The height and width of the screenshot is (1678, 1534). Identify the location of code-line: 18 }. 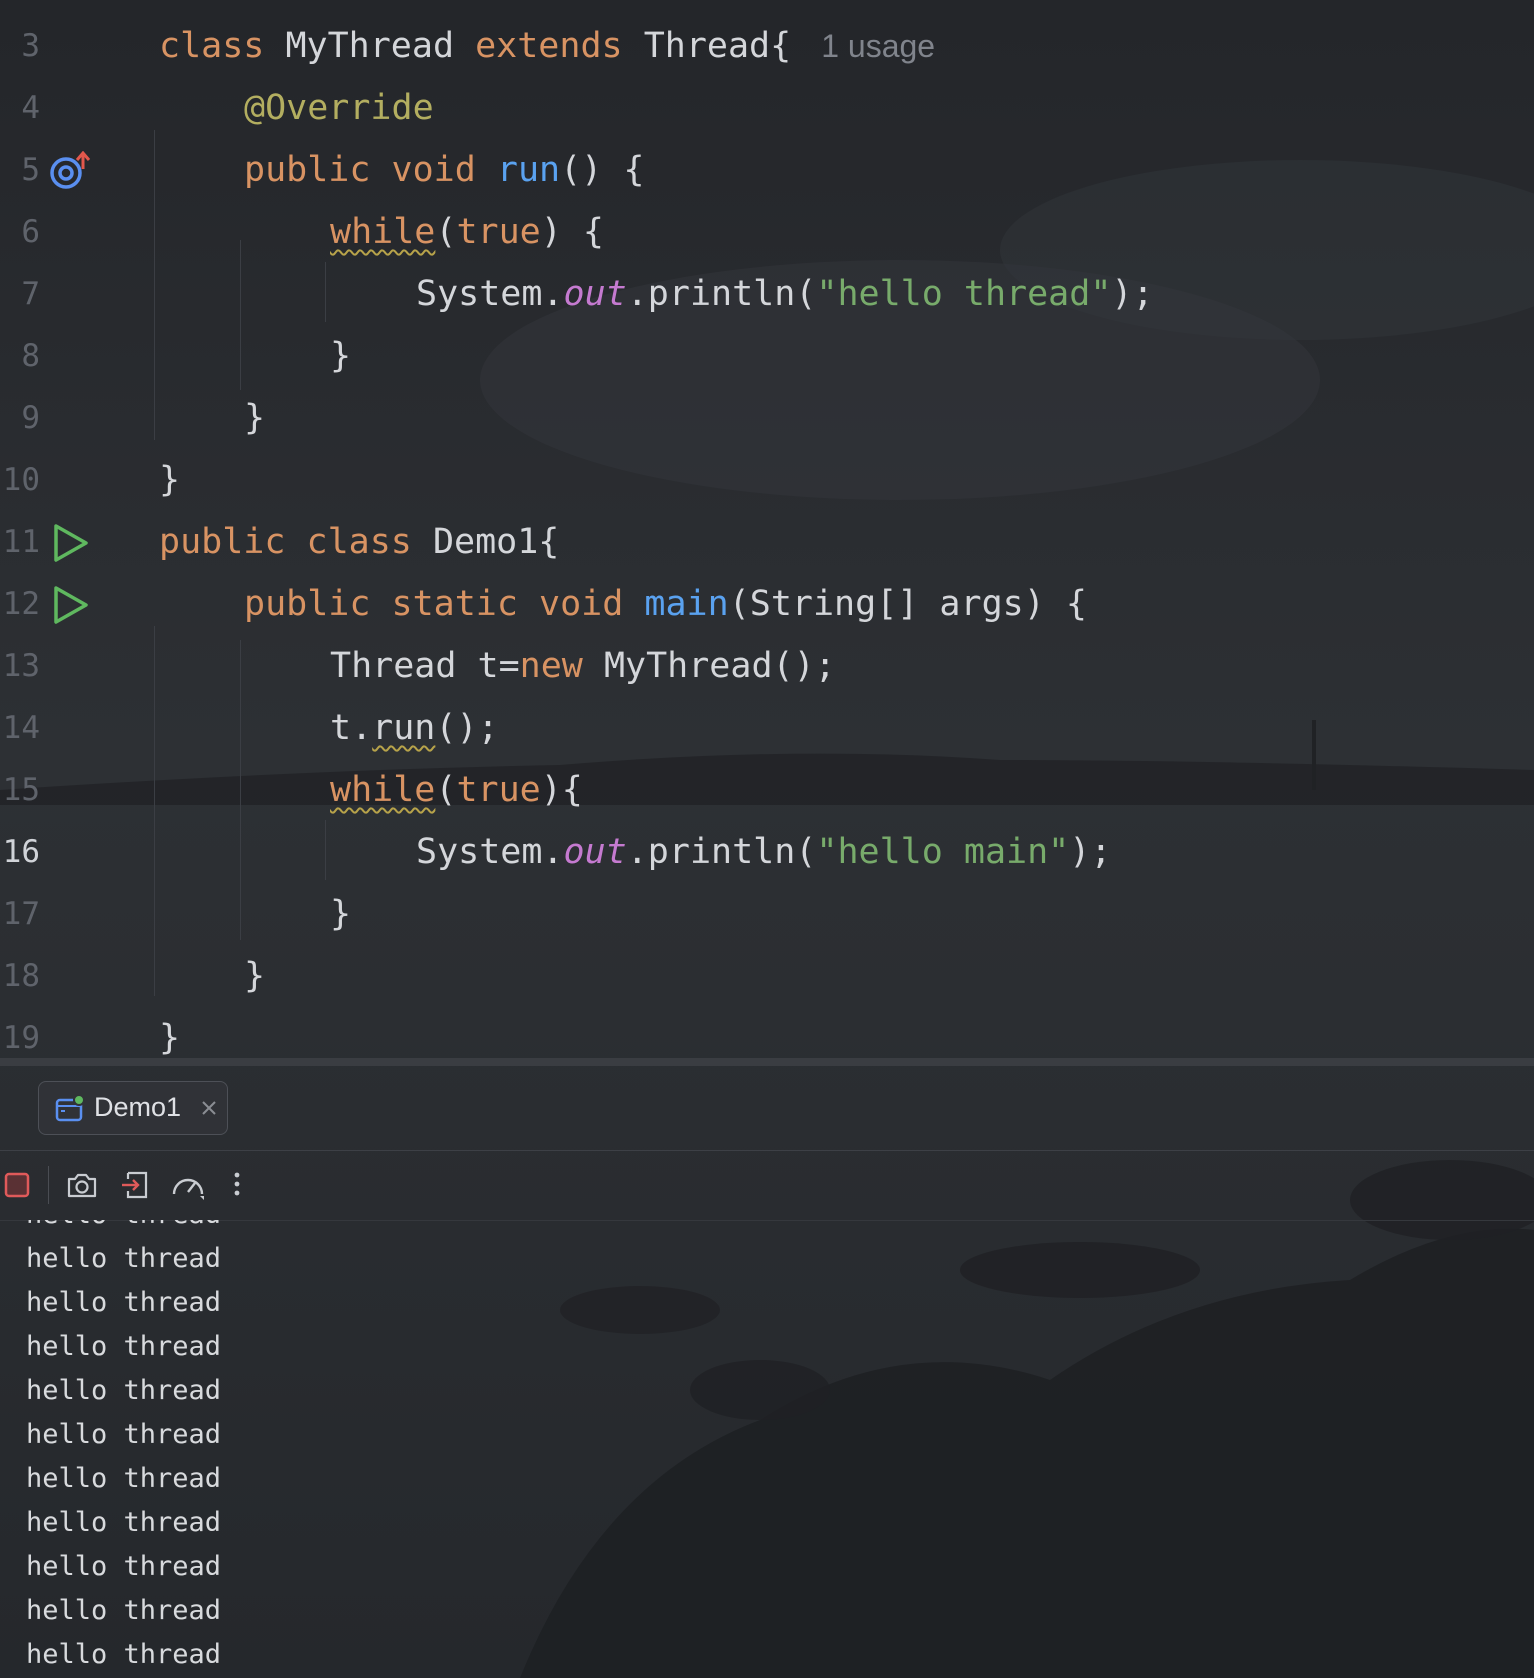
(767, 976).